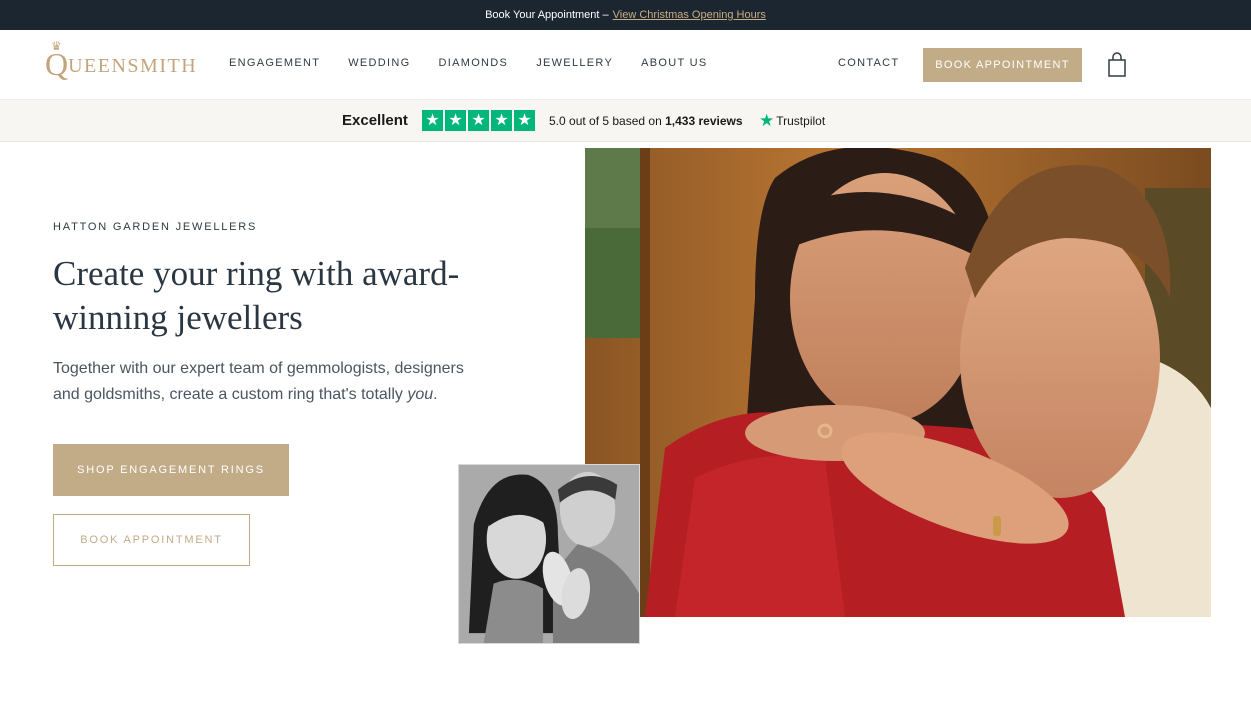 Image resolution: width=1251 pixels, height=717 pixels. What do you see at coordinates (1117, 65) in the screenshot?
I see `shopping-bag-icon` at bounding box center [1117, 65].